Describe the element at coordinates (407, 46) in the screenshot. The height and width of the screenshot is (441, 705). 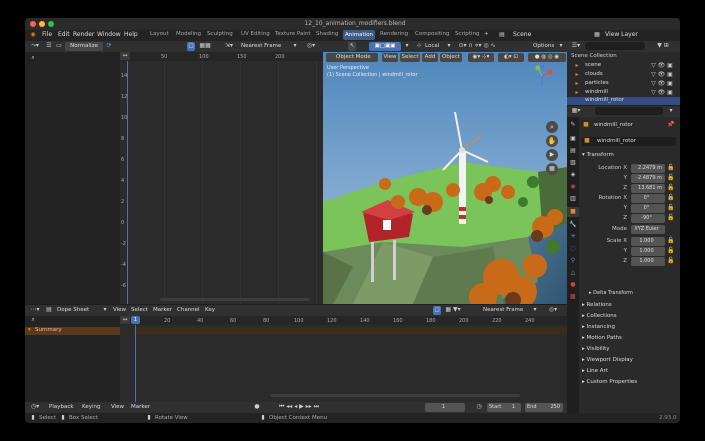
I see `mode-dropdown-icon: ▾` at that location.